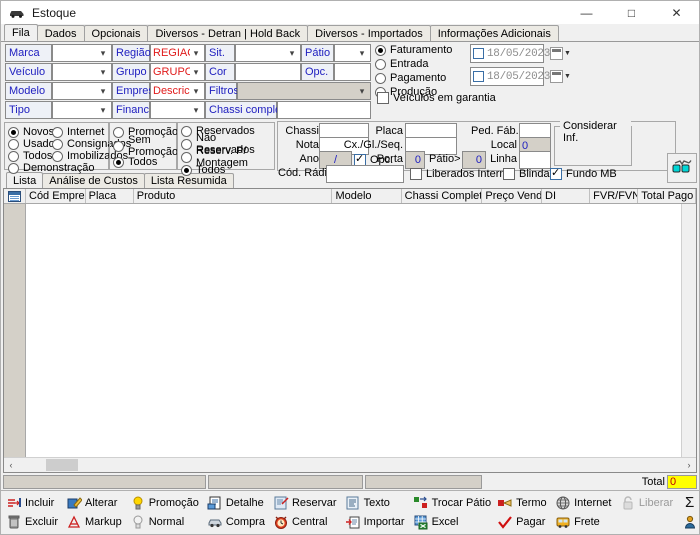 The width and height of the screenshot is (700, 535). What do you see at coordinates (164, 522) in the screenshot?
I see `toolbar-normal-button: Normal` at bounding box center [164, 522].